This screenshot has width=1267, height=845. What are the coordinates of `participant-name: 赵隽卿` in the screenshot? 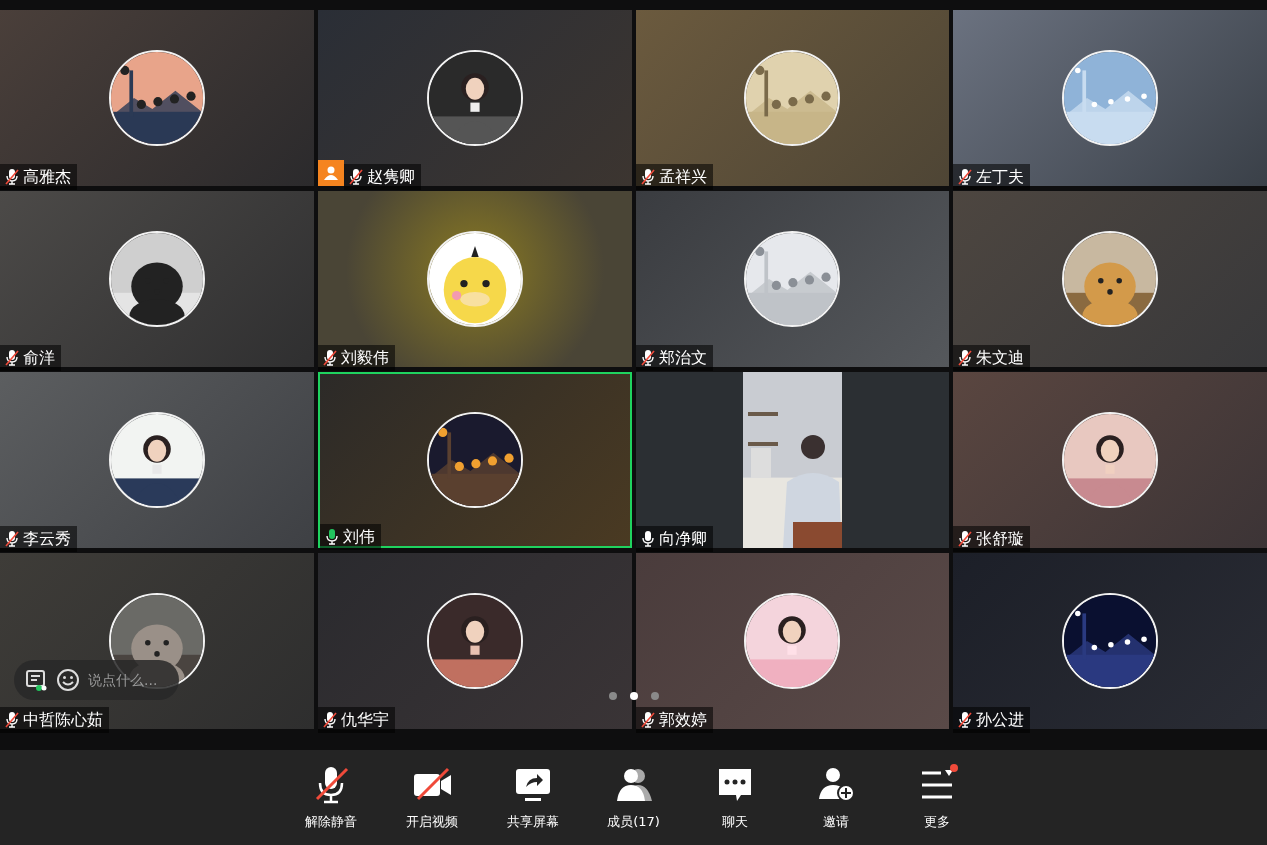 It's located at (390, 177).